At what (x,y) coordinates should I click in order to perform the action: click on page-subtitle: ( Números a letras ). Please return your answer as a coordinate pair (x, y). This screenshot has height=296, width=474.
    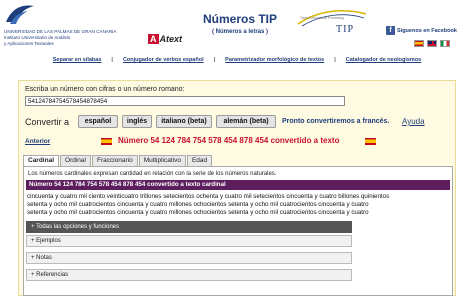
    Looking at the image, I should click on (240, 32).